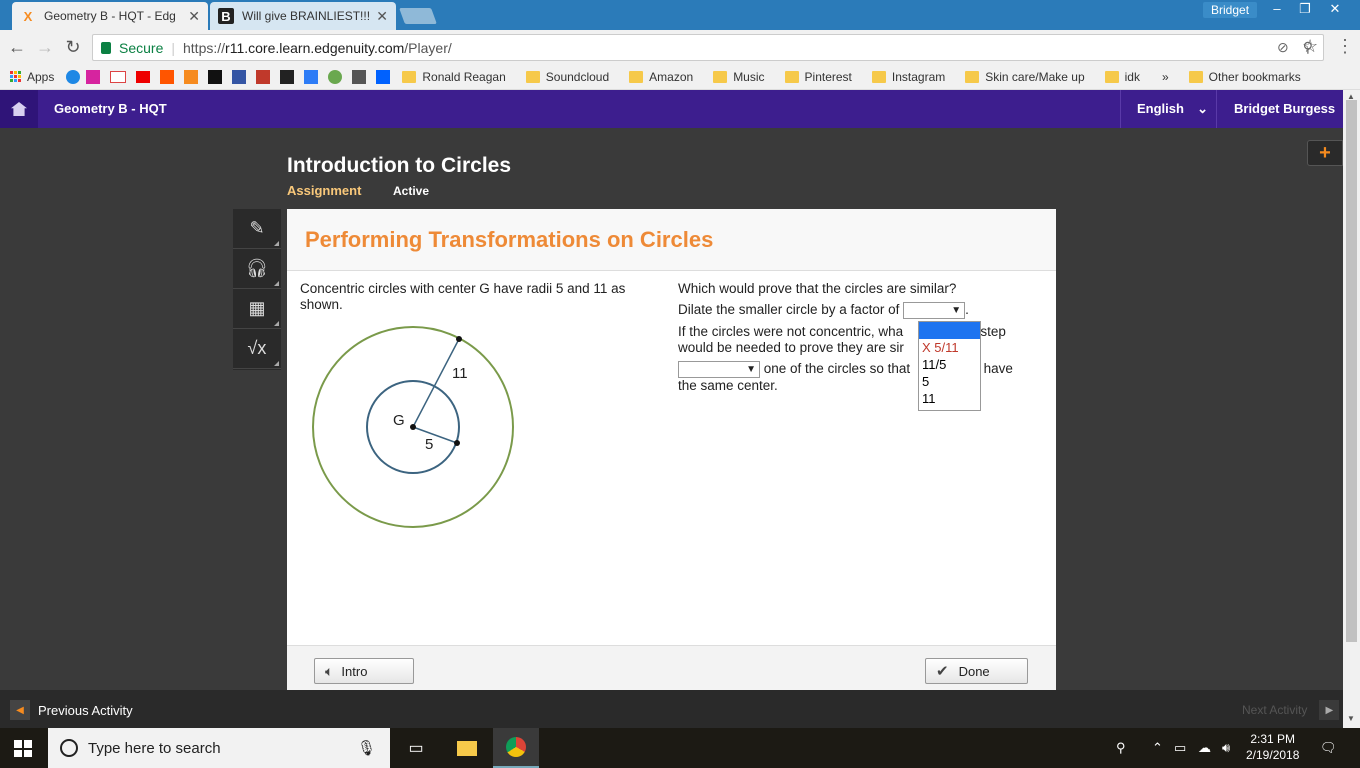 This screenshot has height=768, width=1360. I want to click on panel-footer: 🔈︎ Intro ✔ Done, so click(671, 668).